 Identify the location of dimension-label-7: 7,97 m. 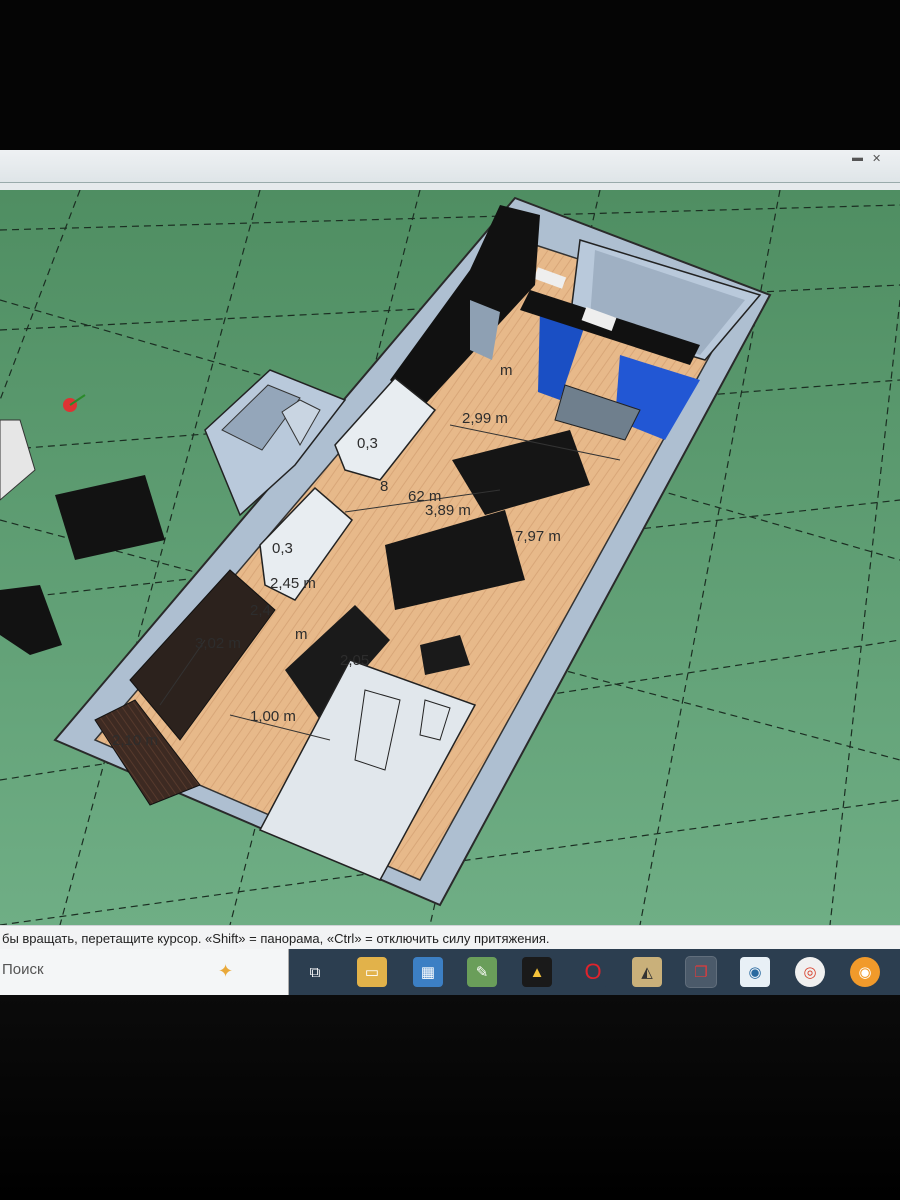
(538, 536).